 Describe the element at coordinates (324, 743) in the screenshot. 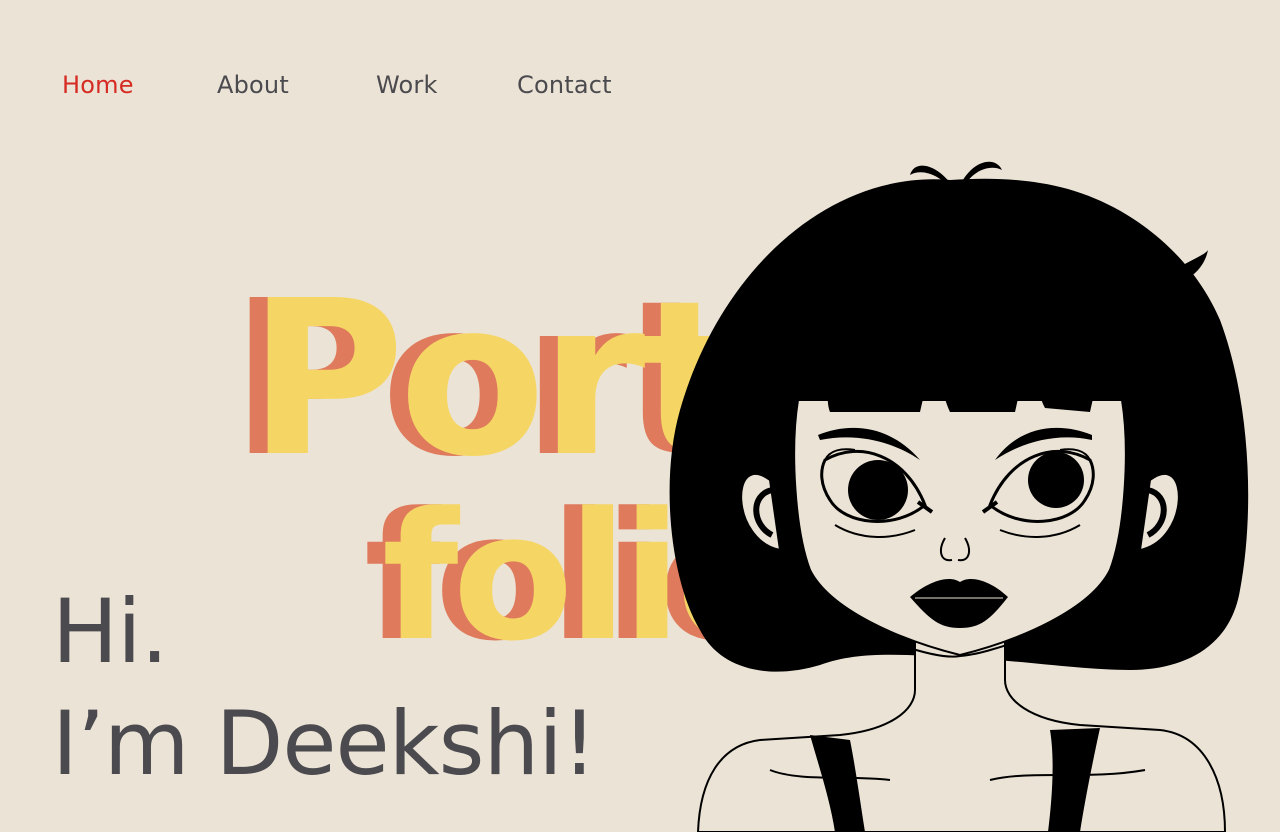

I see `greeting-name: I’m Deekshi!` at that location.